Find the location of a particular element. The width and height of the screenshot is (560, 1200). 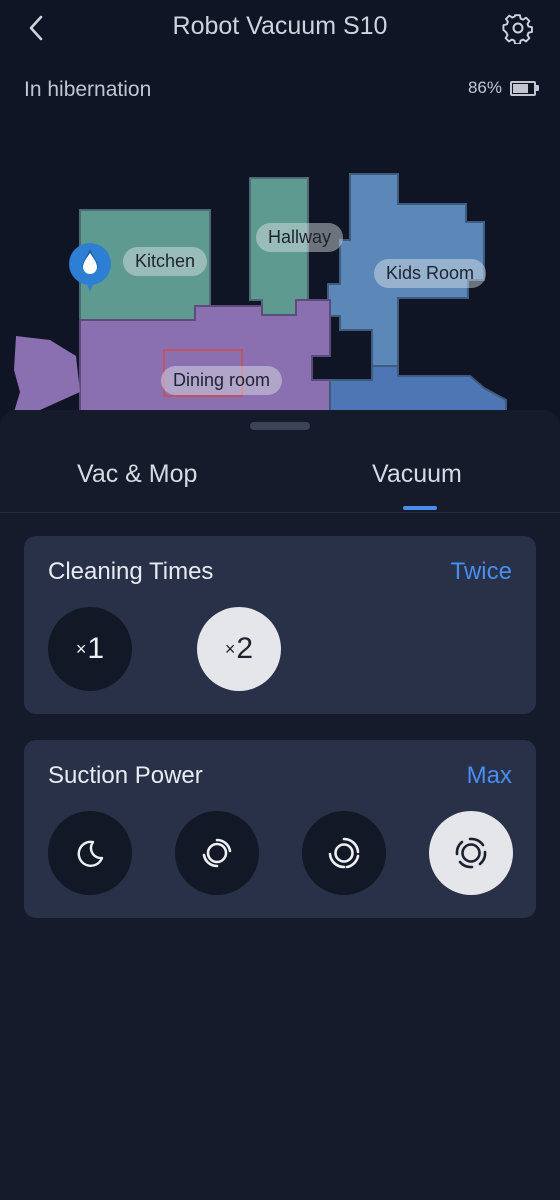

suction-power-card: Suction Power Max is located at coordinates (280, 829).